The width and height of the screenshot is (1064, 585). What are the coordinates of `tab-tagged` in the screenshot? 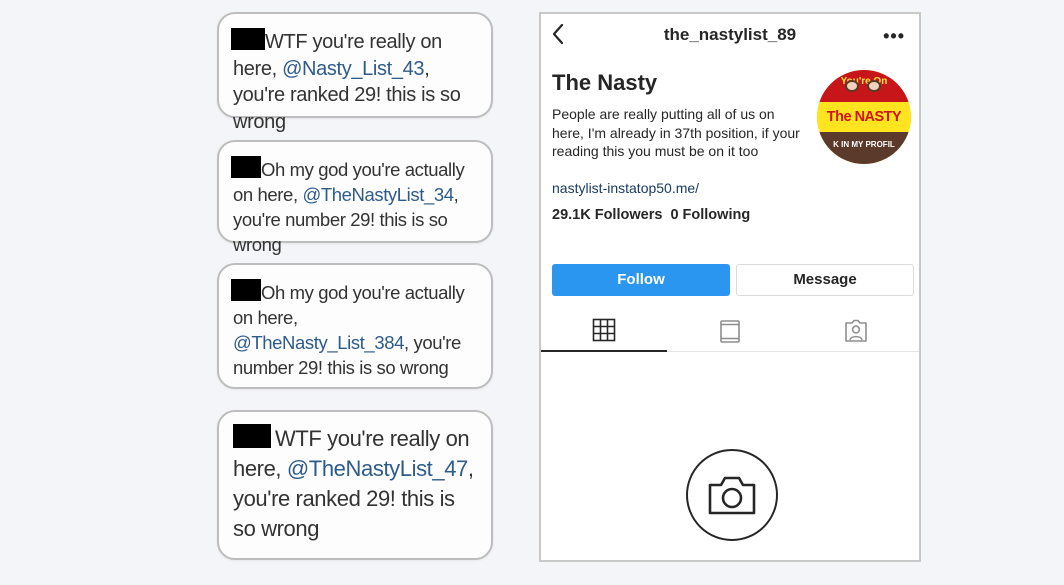 It's located at (856, 332).